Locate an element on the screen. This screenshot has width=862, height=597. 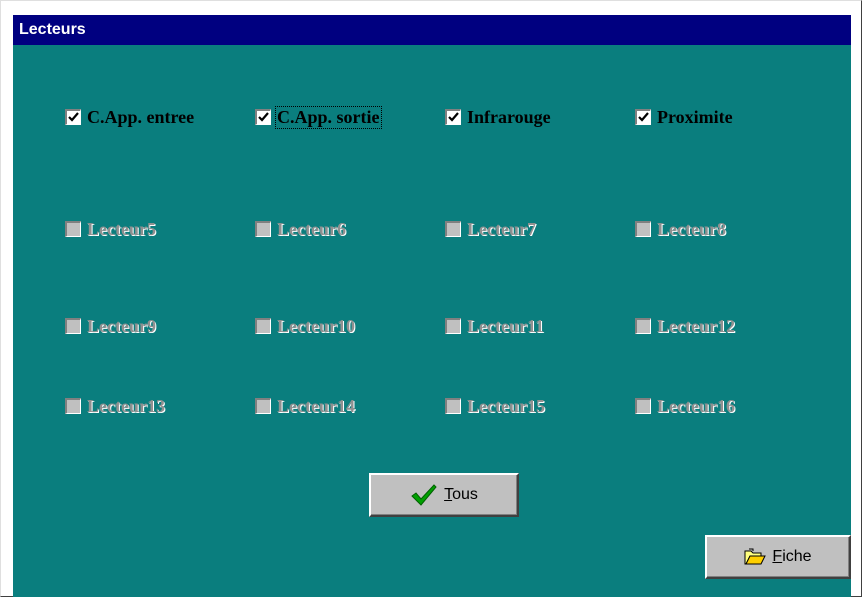
checkbox-infrarouge: Infrarouge is located at coordinates (498, 117).